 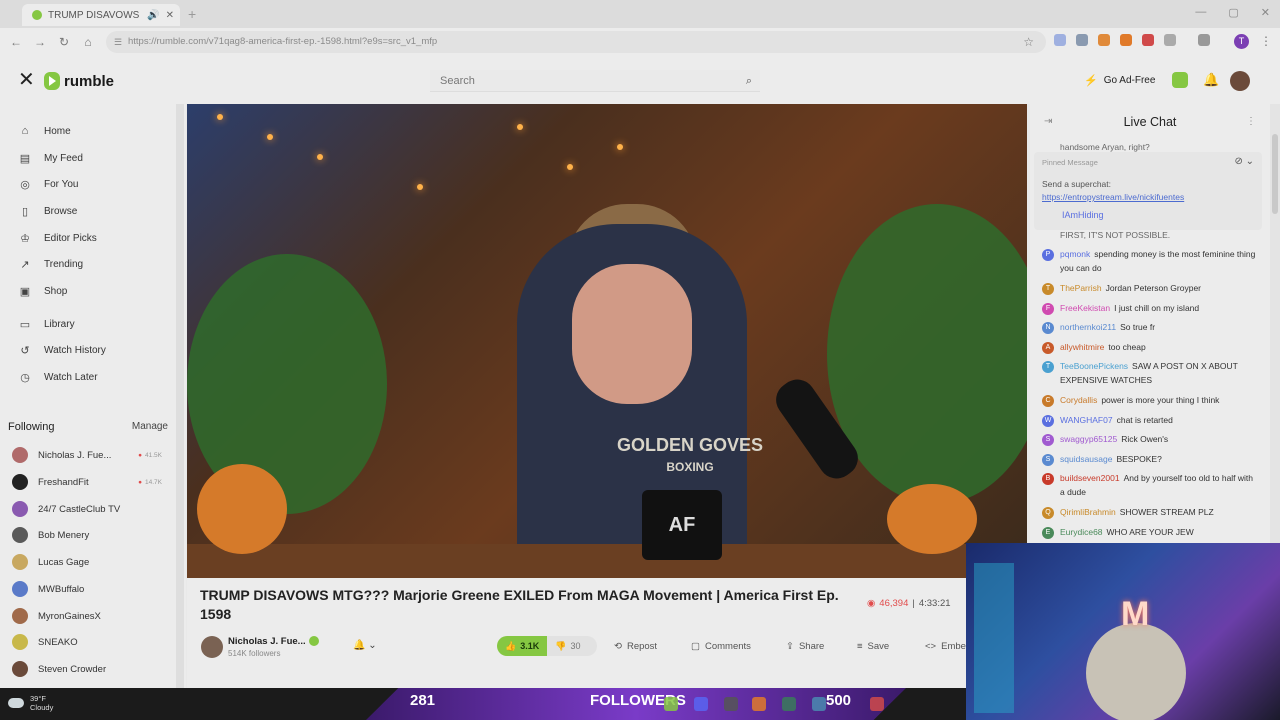 I want to click on browser-menu-icon: ⋮, so click(x=1266, y=41).